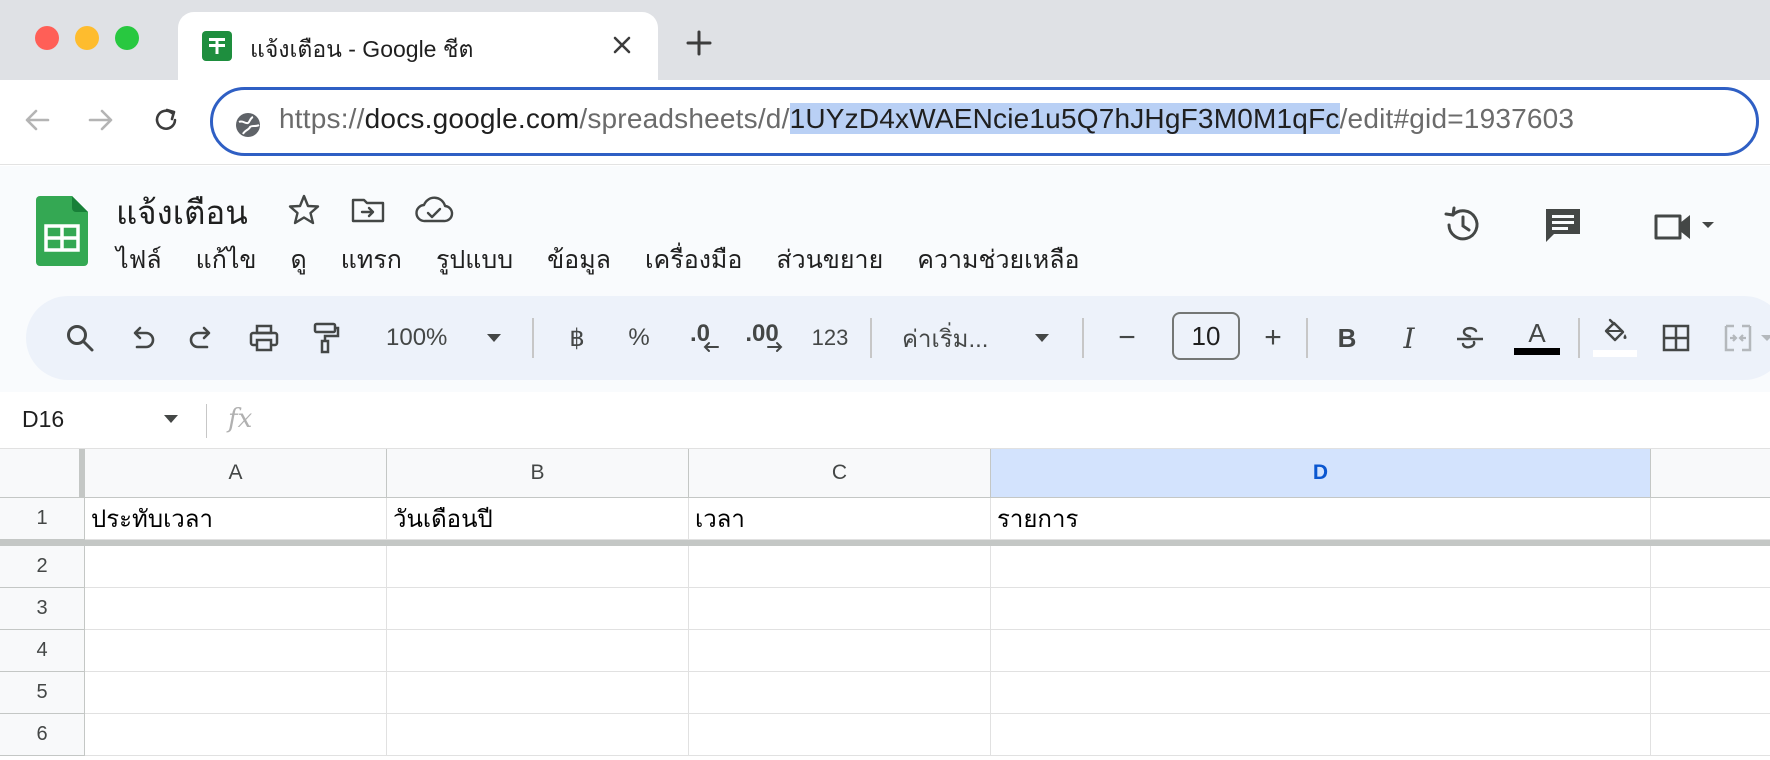  I want to click on select-all-corner, so click(42, 473).